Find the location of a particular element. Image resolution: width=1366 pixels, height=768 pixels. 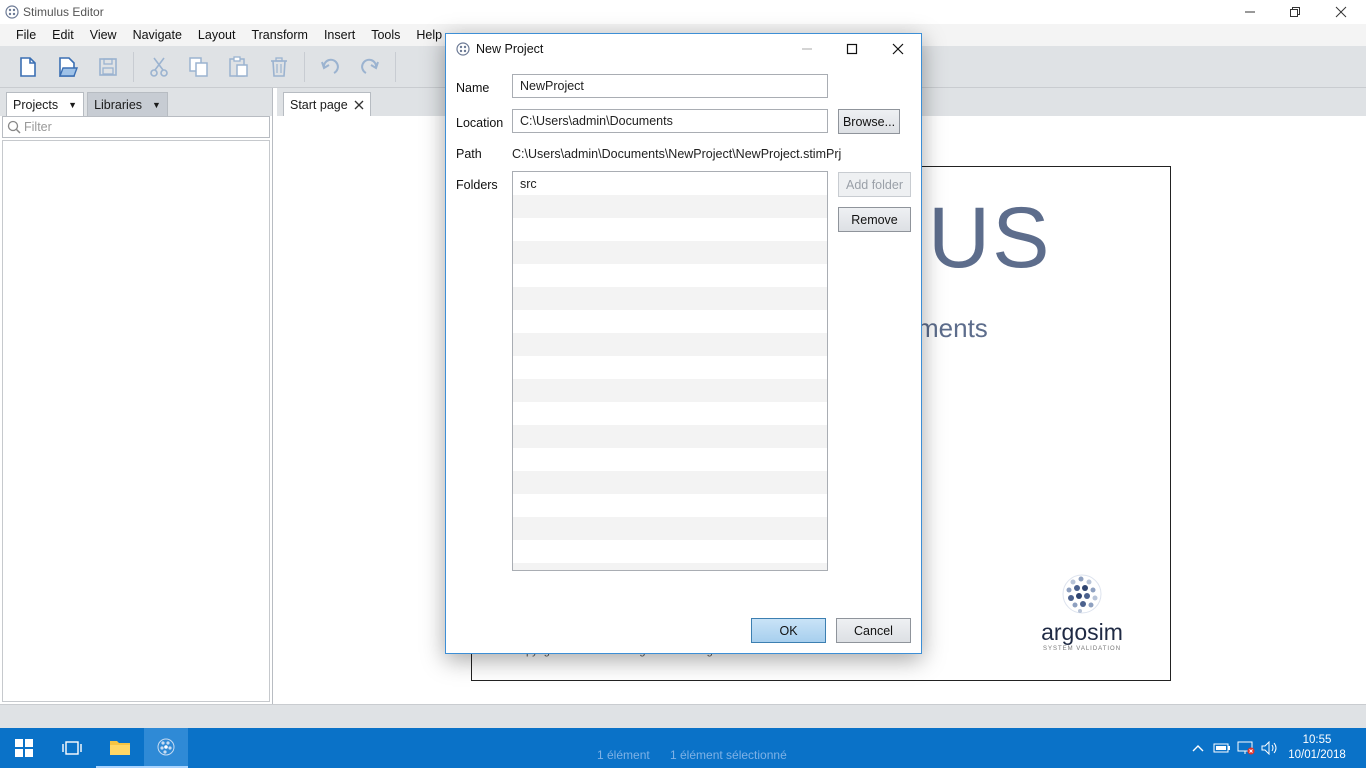

tab-libraries: Libraries ▼ is located at coordinates (127, 104).